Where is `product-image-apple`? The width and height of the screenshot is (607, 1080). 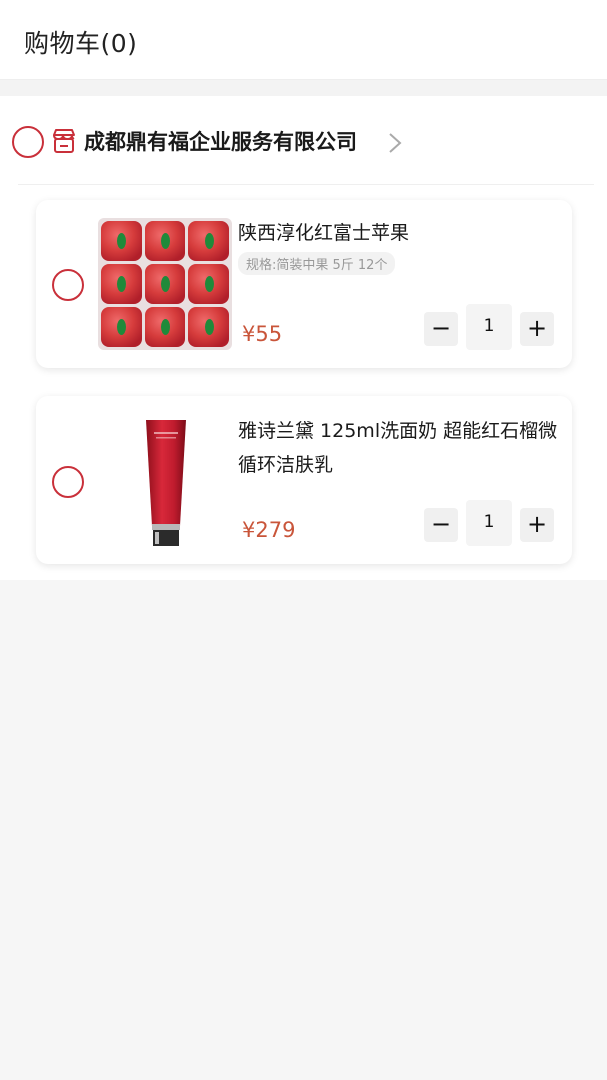
product-image-apple is located at coordinates (165, 284).